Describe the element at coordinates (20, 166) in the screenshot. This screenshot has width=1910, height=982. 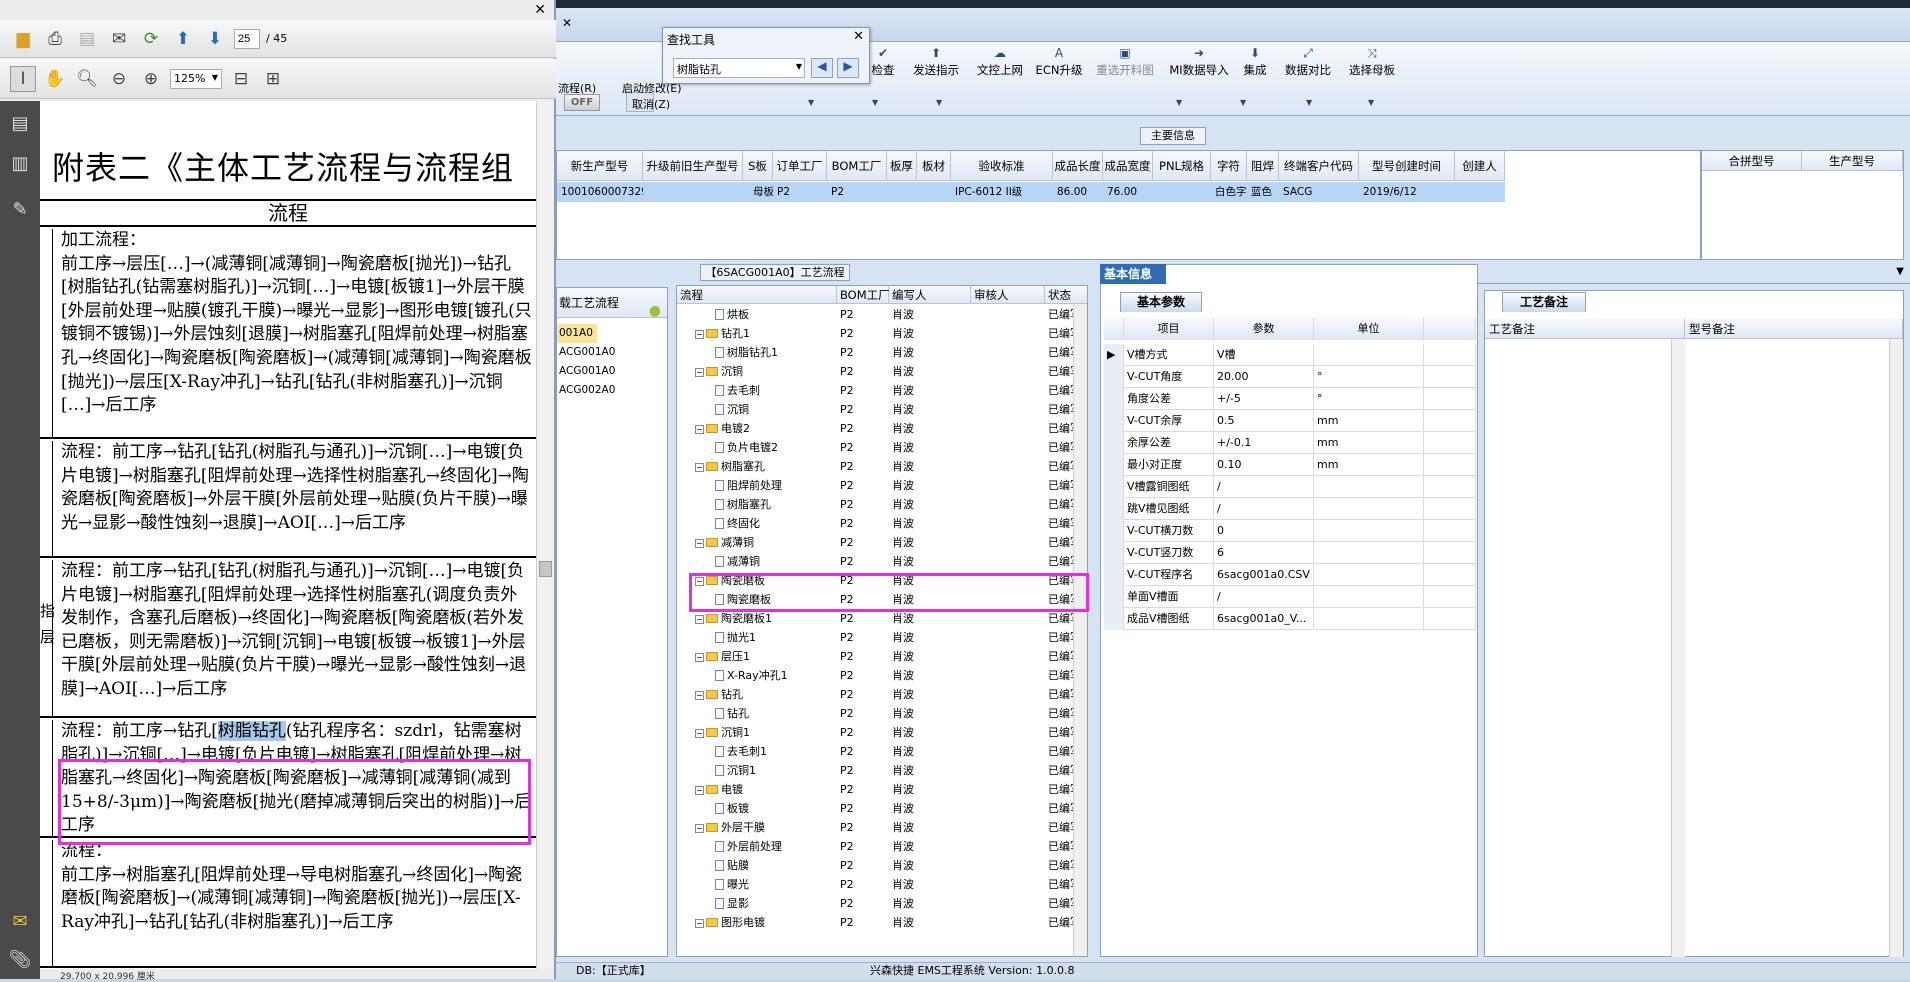
I see `bookmarks-icon: ▥` at that location.